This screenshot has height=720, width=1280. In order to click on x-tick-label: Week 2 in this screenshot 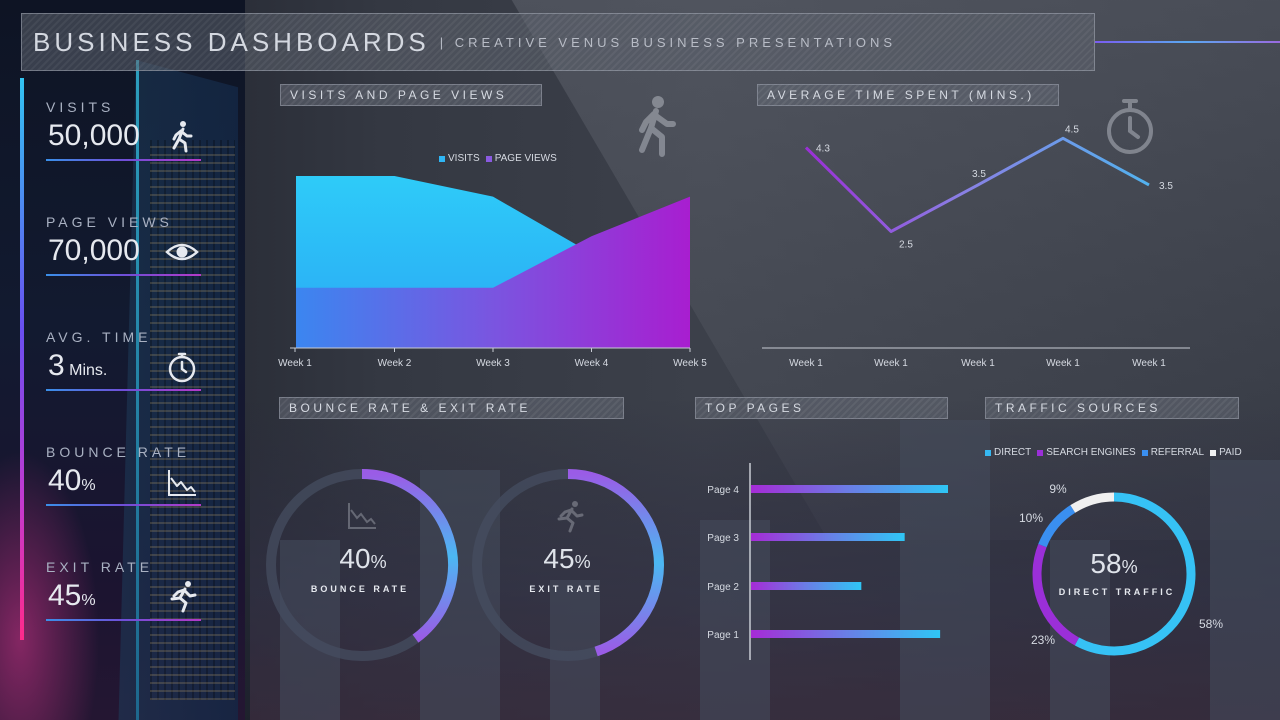, I will do `click(395, 363)`.